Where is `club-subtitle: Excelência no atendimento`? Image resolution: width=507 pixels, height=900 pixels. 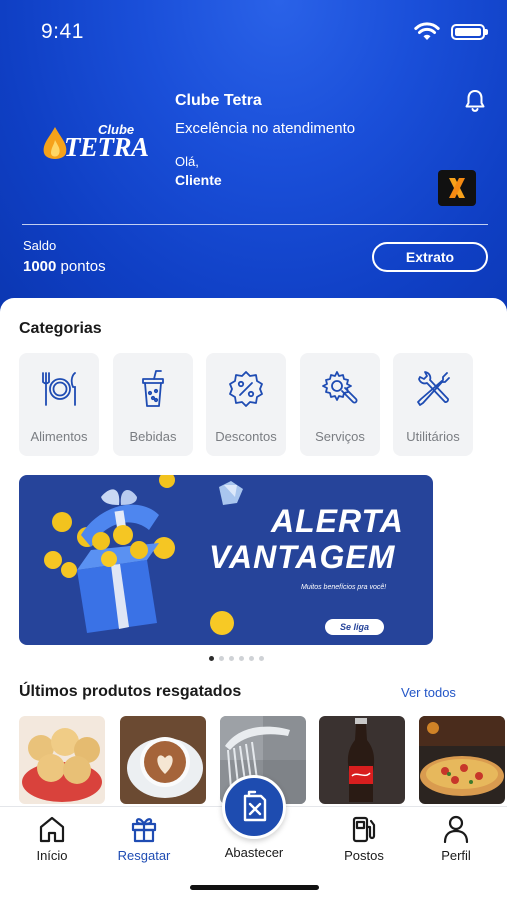 club-subtitle: Excelência no atendimento is located at coordinates (265, 128).